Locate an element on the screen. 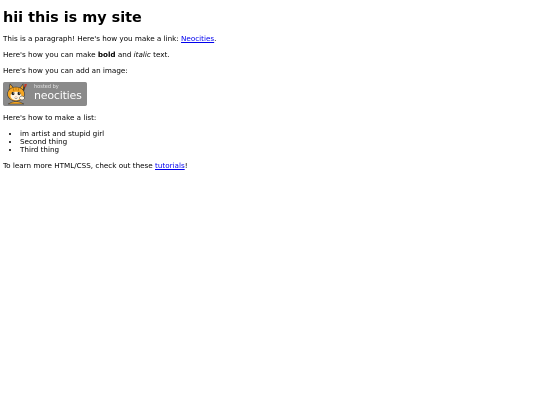 This screenshot has width=540, height=405. list-item: Second thing is located at coordinates (278, 141).